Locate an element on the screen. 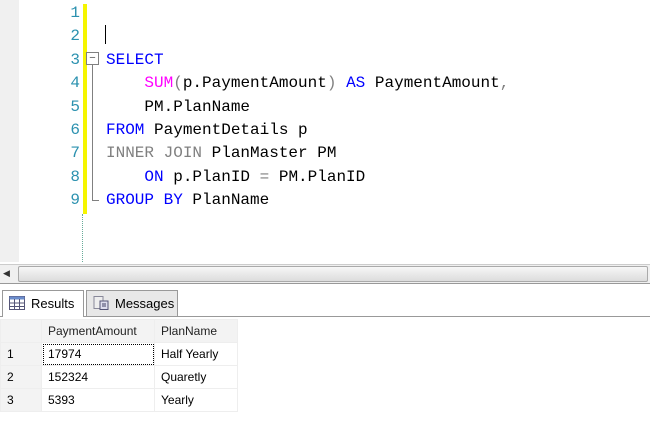  table-row: 2 152324 Quaretly is located at coordinates (119, 377).